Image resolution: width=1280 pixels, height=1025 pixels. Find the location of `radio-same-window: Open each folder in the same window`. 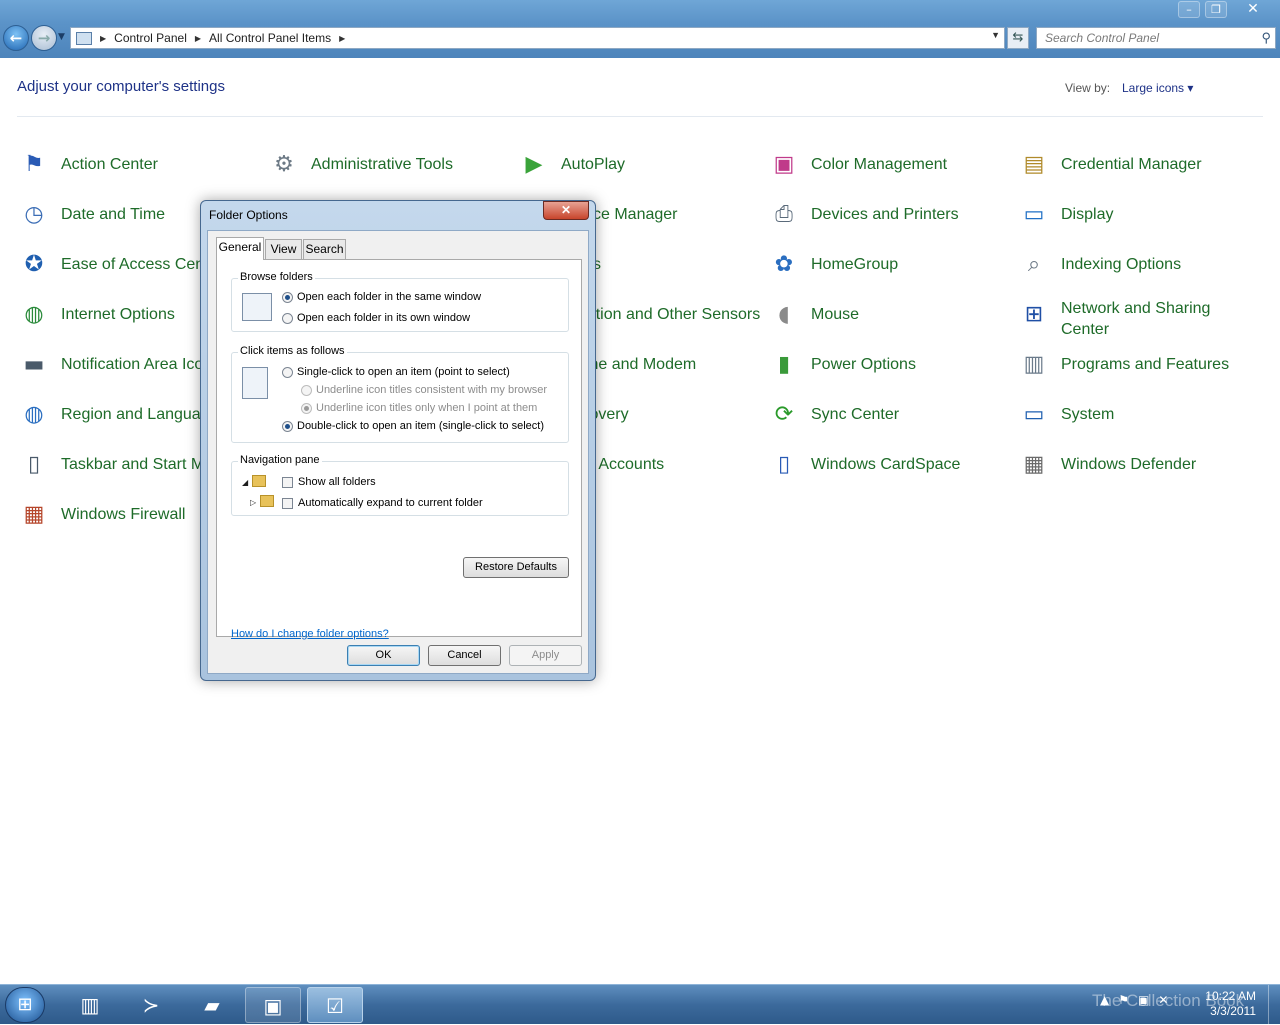

radio-same-window: Open each folder in the same window is located at coordinates (381, 297).